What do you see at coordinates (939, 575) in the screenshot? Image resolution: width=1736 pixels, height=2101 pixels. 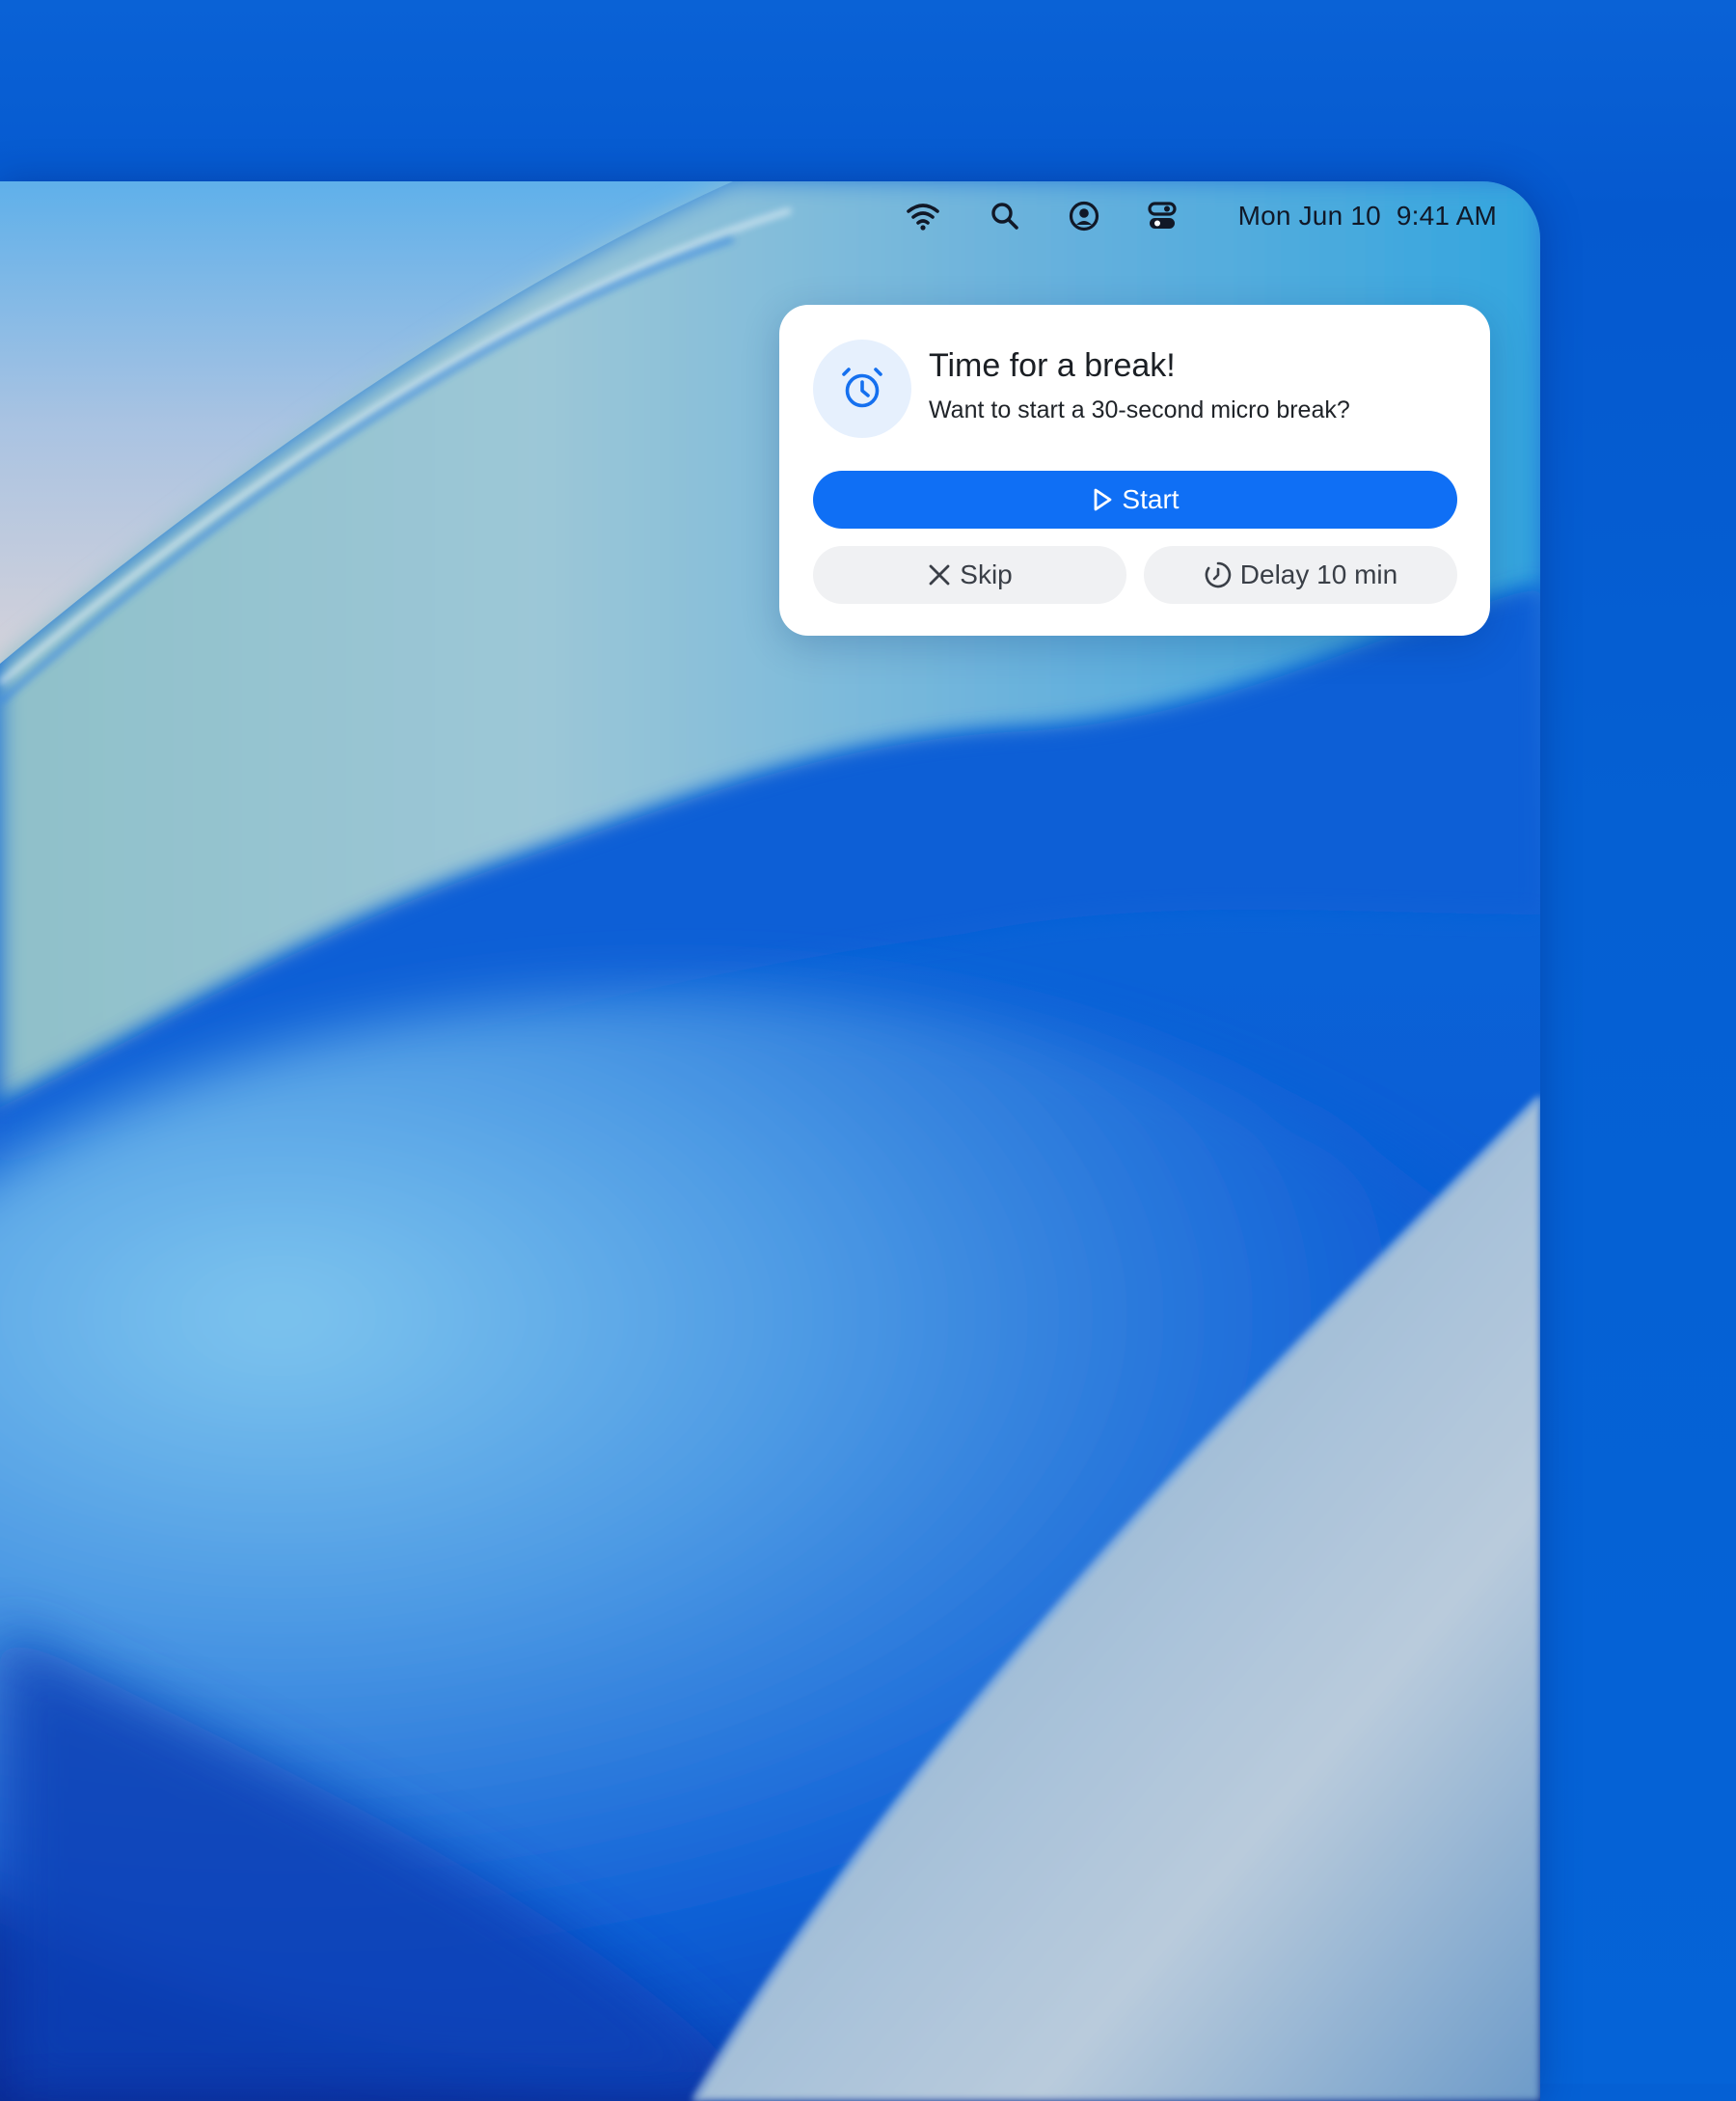 I see `close-icon` at bounding box center [939, 575].